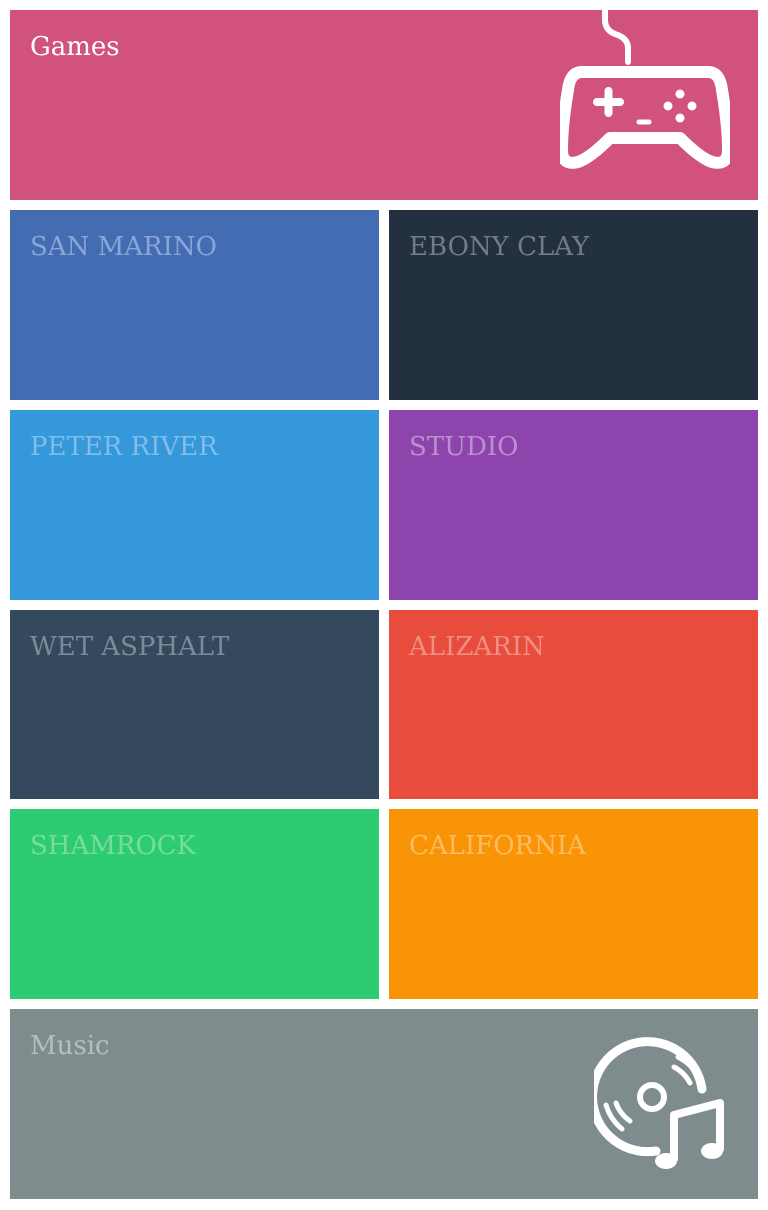 The width and height of the screenshot is (768, 1210). What do you see at coordinates (464, 447) in the screenshot?
I see `tile-studio-label: STUDIO` at bounding box center [464, 447].